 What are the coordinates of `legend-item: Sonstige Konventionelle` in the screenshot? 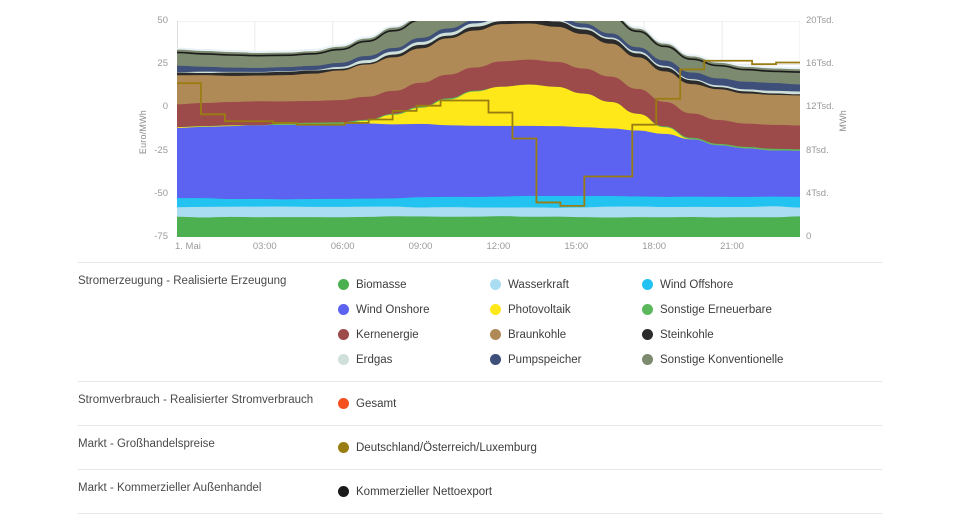 It's located at (718, 359).